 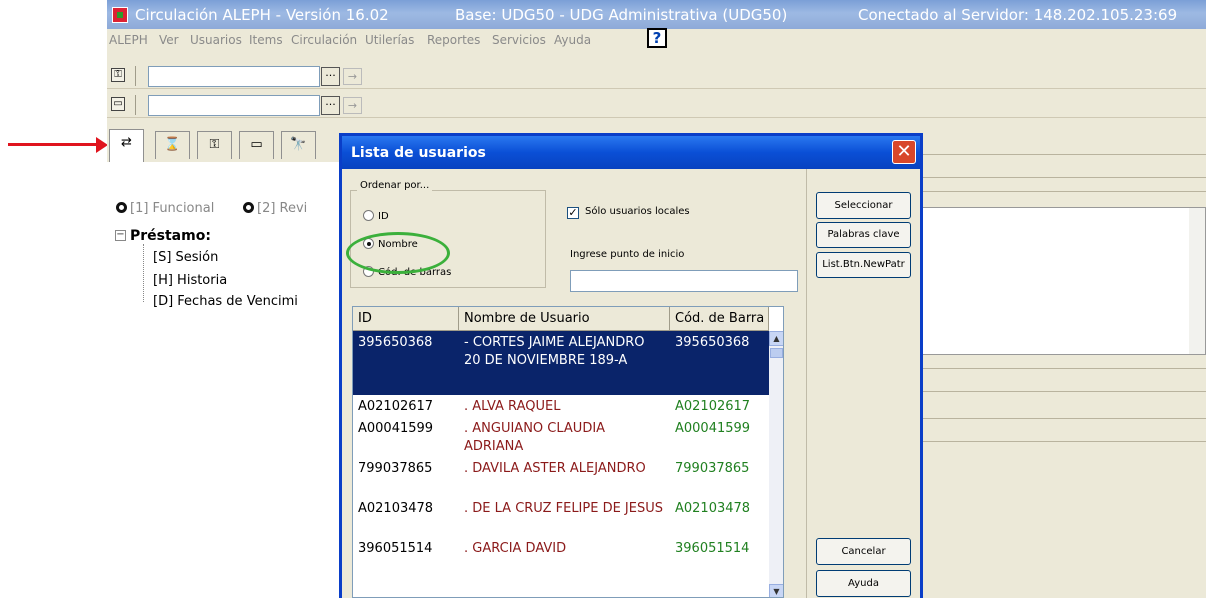 What do you see at coordinates (376, 216) in the screenshot?
I see `sort-id-radio: ID` at bounding box center [376, 216].